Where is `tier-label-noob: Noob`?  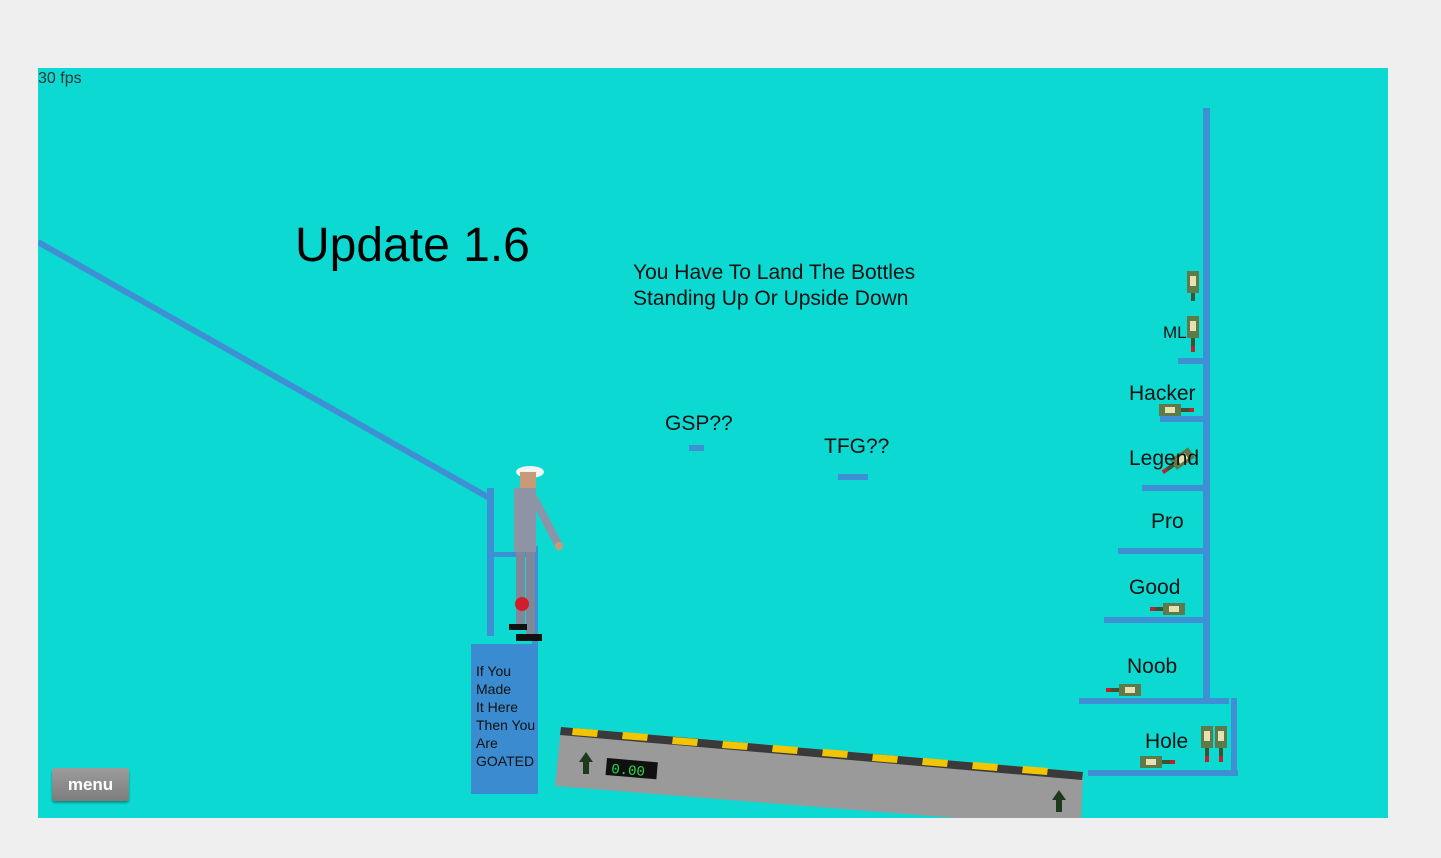
tier-label-noob: Noob is located at coordinates (1152, 666).